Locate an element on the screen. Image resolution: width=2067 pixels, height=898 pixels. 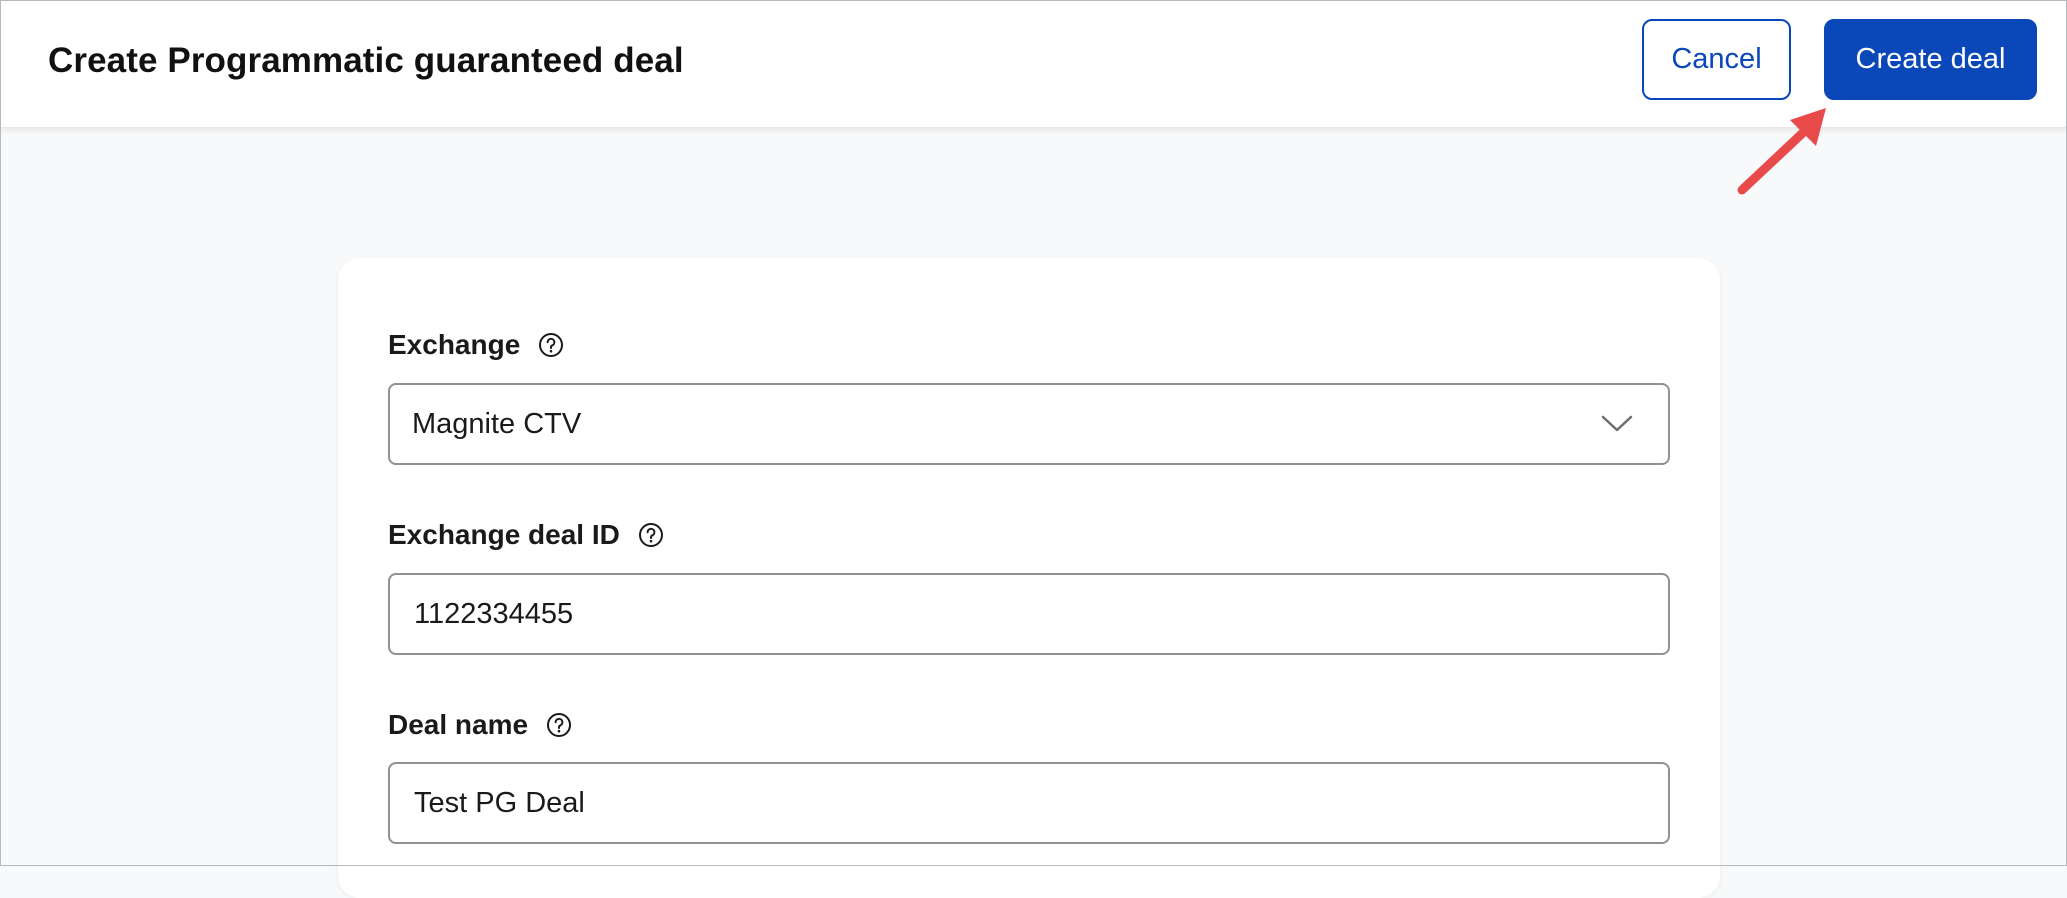
deal-name-value: Test PG Deal is located at coordinates (499, 802).